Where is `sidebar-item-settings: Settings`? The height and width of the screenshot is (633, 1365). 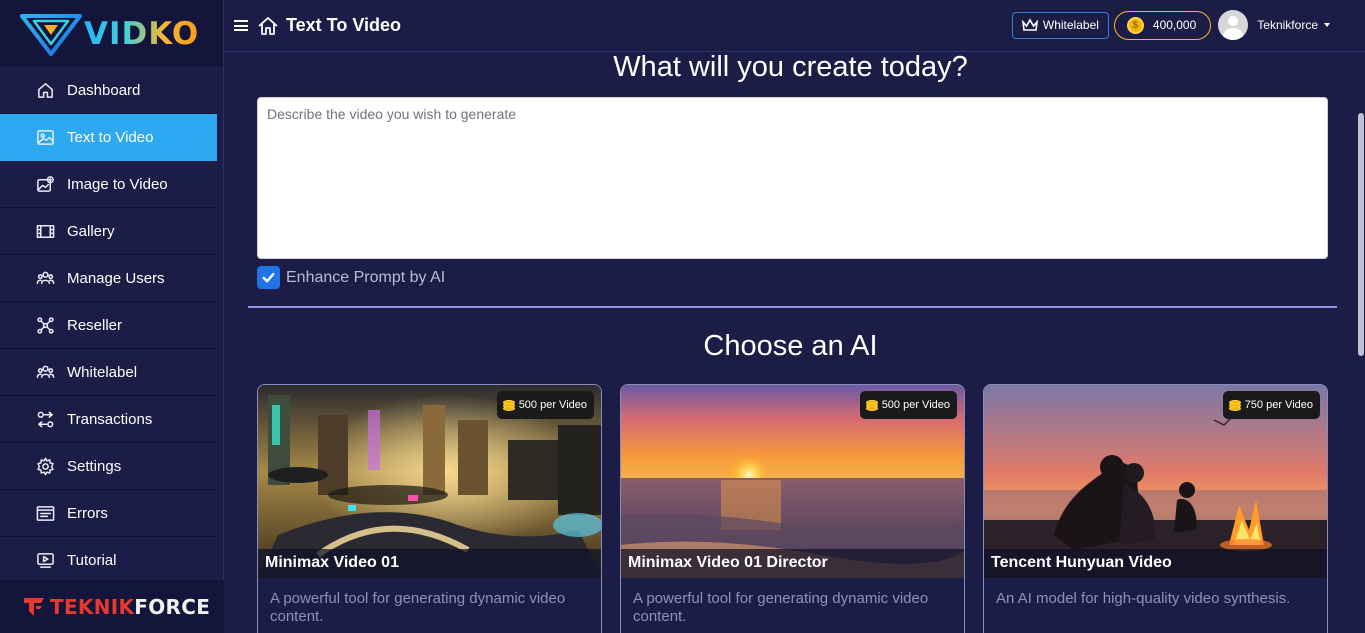
sidebar-item-settings: Settings is located at coordinates (108, 466).